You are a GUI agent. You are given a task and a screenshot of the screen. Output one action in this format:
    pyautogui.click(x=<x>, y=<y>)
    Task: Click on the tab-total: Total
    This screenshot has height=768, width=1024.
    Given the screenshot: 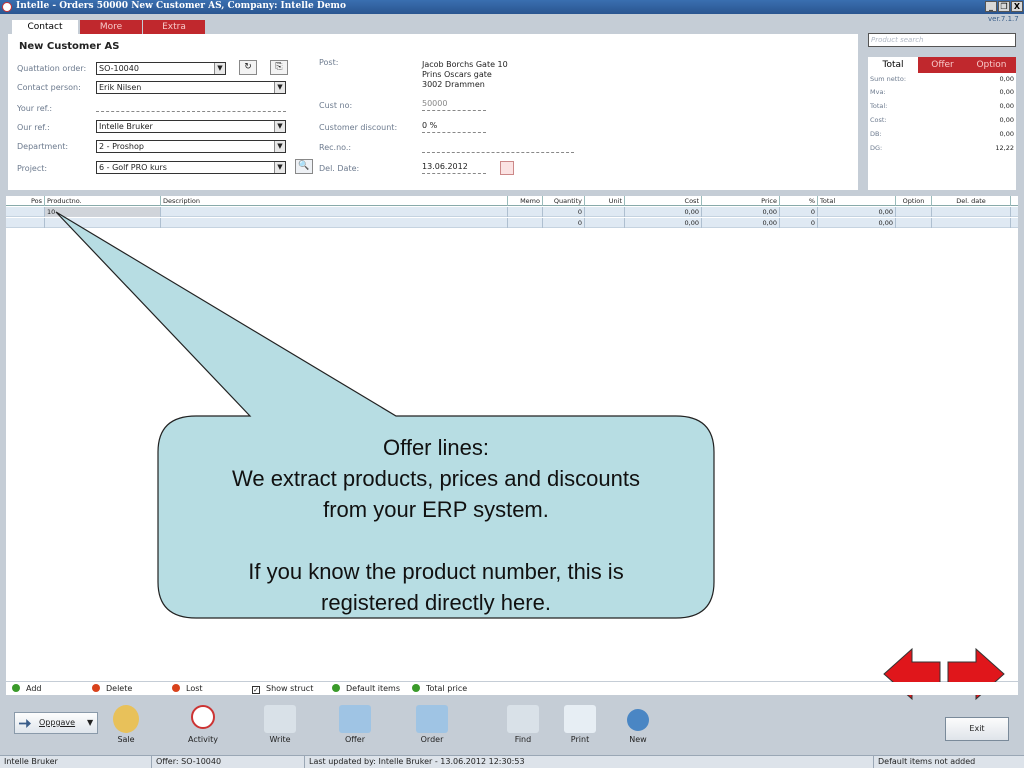 What is the action you would take?
    pyautogui.click(x=893, y=65)
    